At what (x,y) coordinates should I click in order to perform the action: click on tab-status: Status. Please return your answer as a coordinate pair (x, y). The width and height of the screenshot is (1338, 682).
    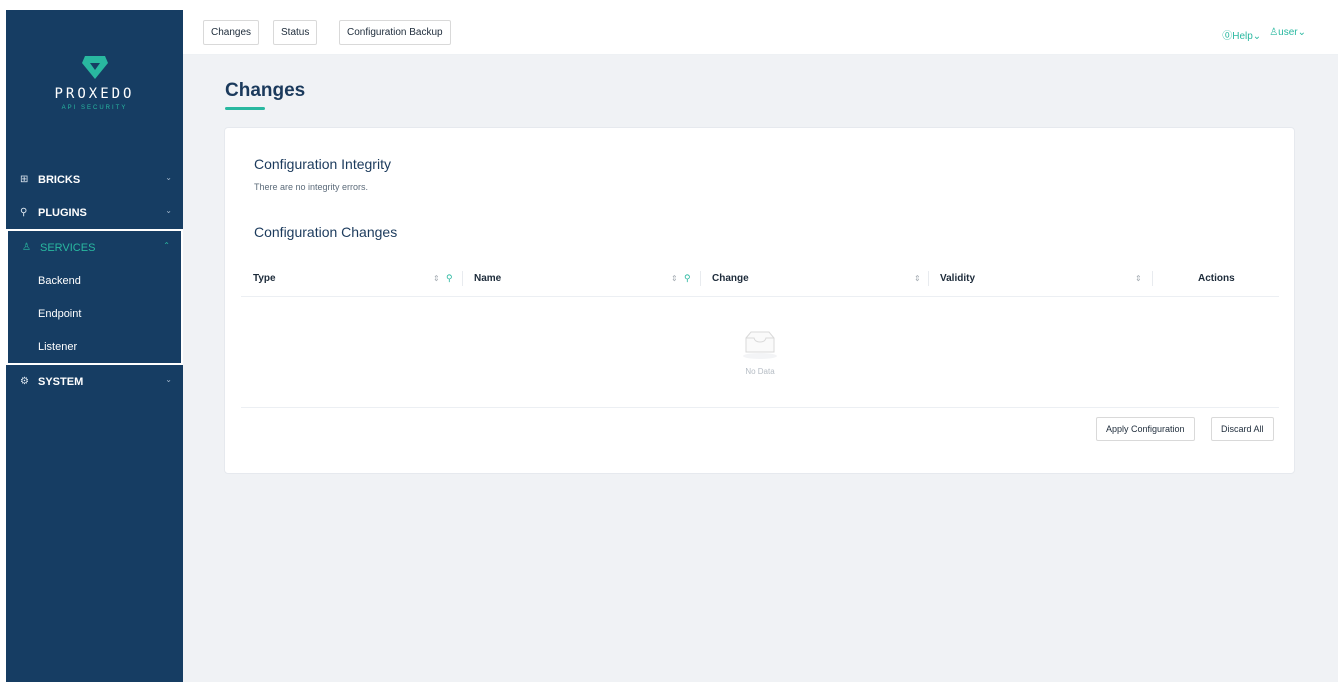
    Looking at the image, I should click on (295, 32).